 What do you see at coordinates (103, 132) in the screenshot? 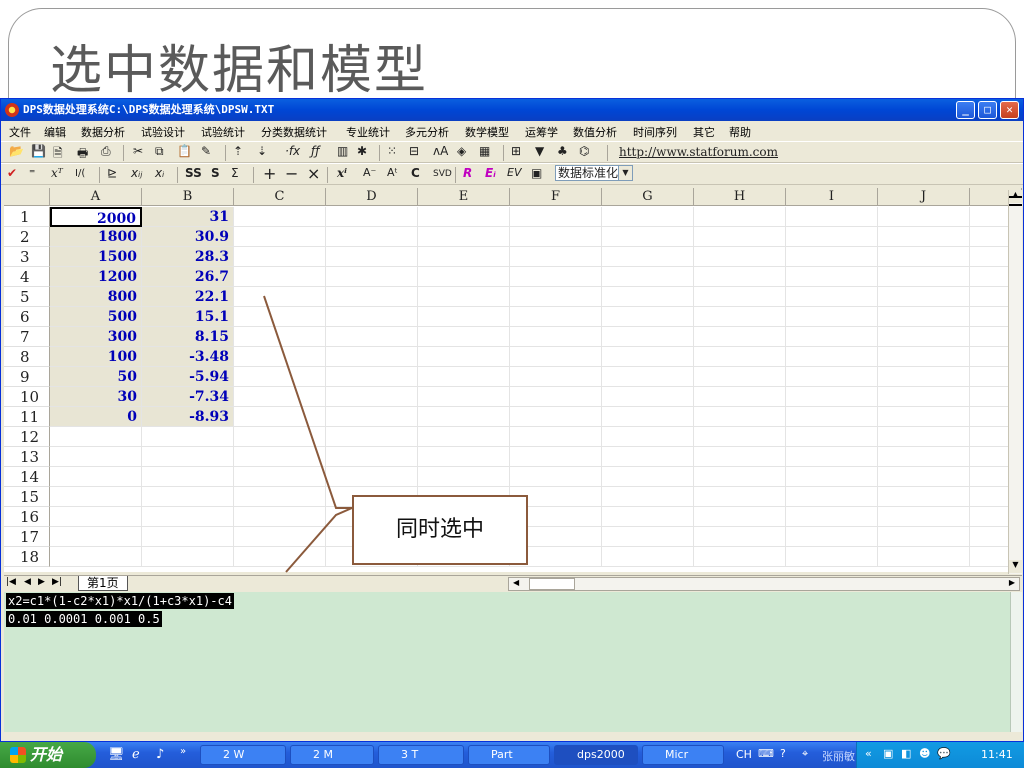
I see `menu-data-analysis: 数据分析` at bounding box center [103, 132].